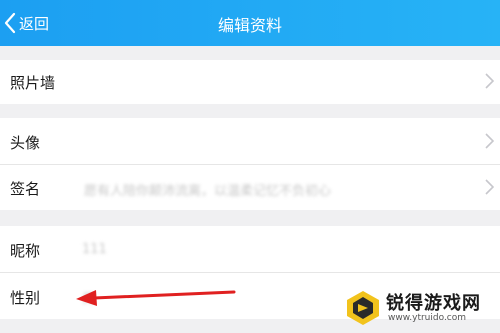 The width and height of the screenshot is (500, 333). Describe the element at coordinates (427, 318) in the screenshot. I see `watermark-url: www.ytruido.com` at that location.